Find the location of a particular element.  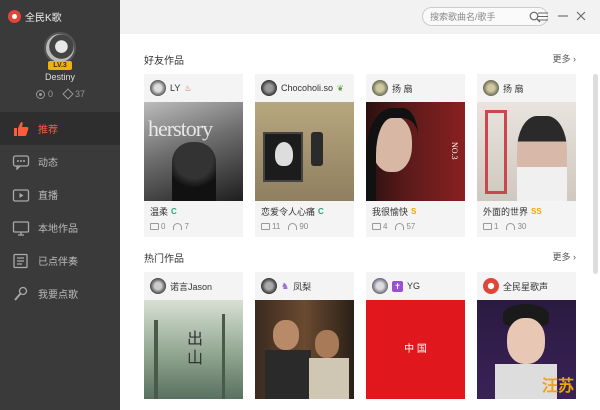

sidebar-item-feed: 动态 is located at coordinates (60, 161).